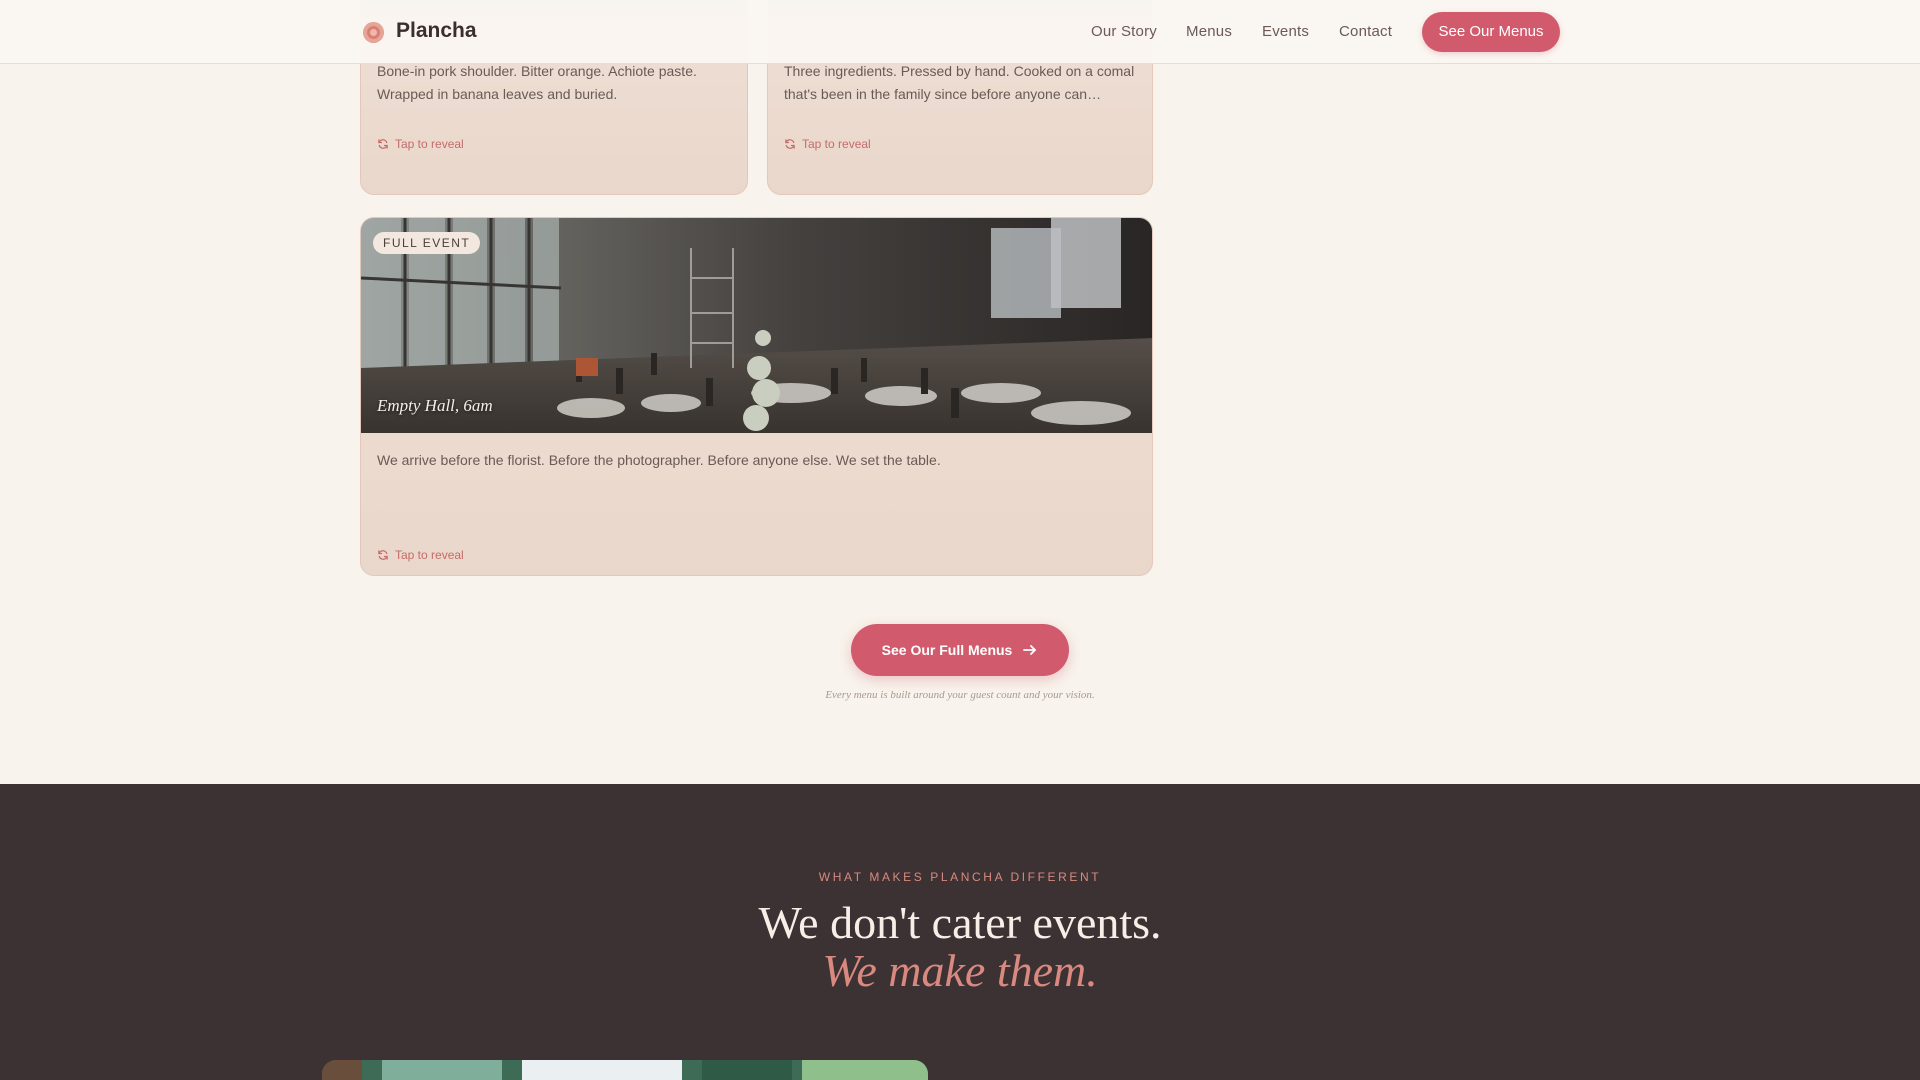 The height and width of the screenshot is (1080, 1920). I want to click on arrow-right-icon, so click(1030, 650).